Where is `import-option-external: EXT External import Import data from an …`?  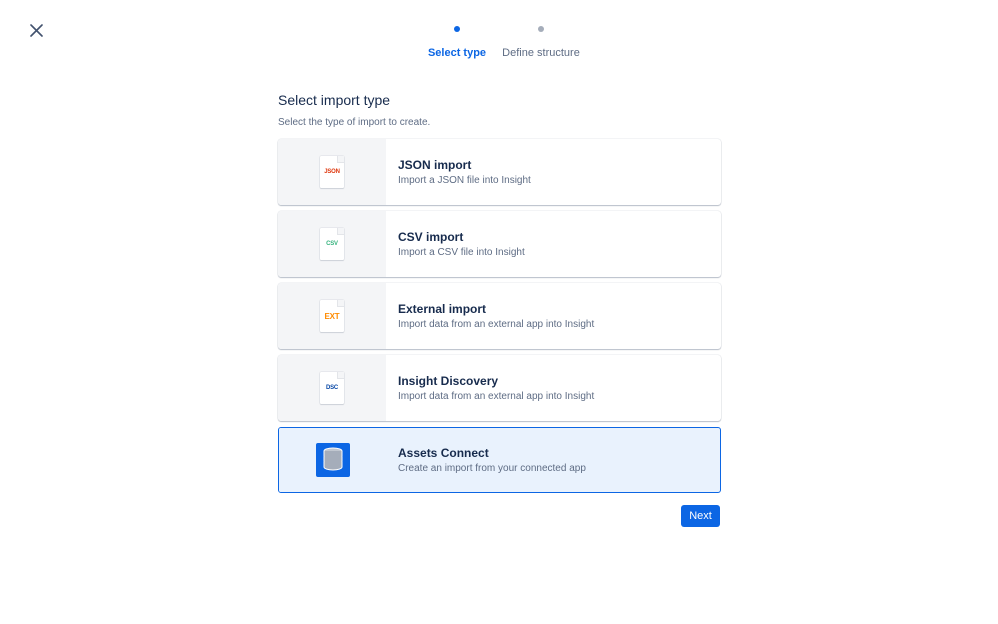 import-option-external: EXT External import Import data from an … is located at coordinates (499, 316).